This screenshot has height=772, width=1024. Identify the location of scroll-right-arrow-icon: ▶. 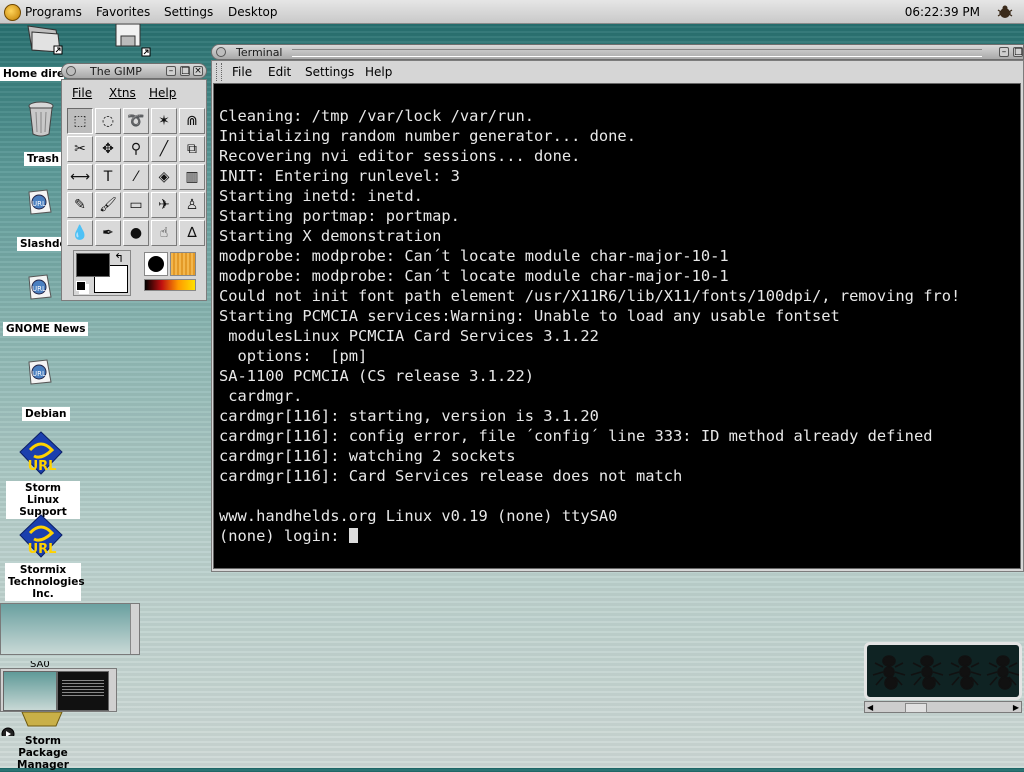
(1016, 707).